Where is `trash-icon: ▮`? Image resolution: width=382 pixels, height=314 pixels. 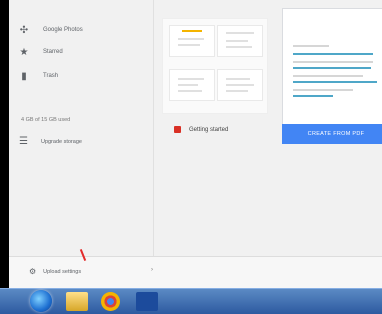 trash-icon: ▮ is located at coordinates (24, 76).